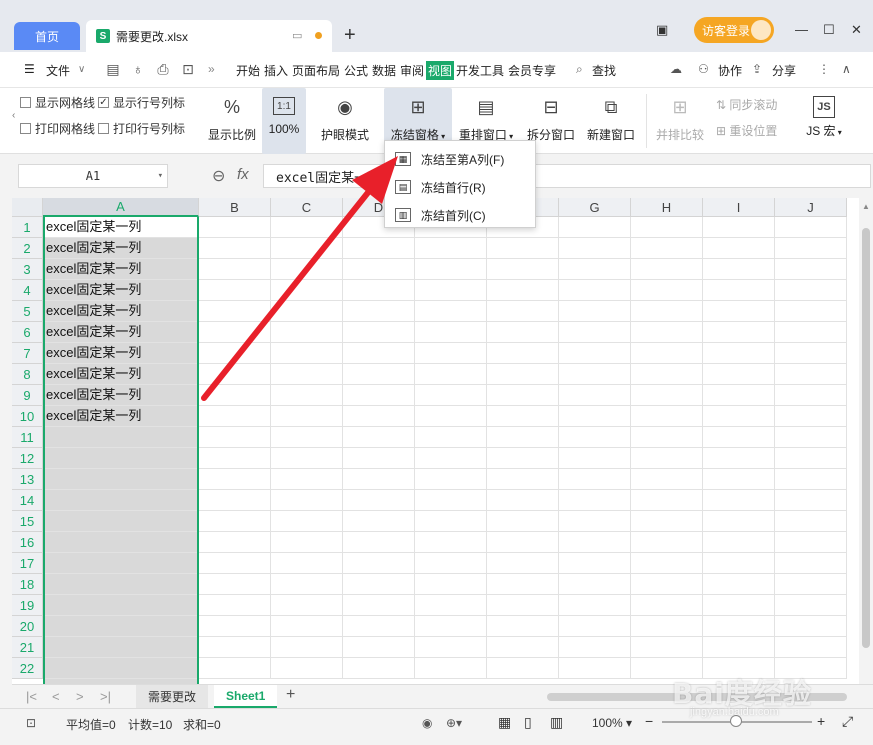  Describe the element at coordinates (105, 696) in the screenshot. I see `last-sheet-icon: >|` at that location.